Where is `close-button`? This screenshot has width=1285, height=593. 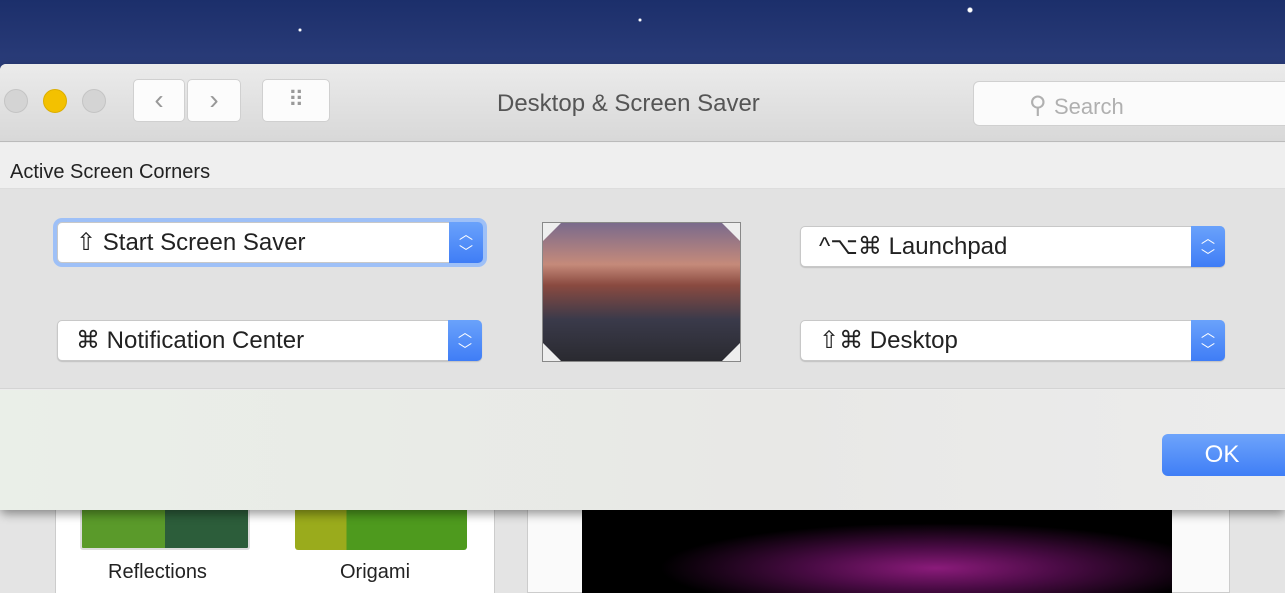 close-button is located at coordinates (16, 101).